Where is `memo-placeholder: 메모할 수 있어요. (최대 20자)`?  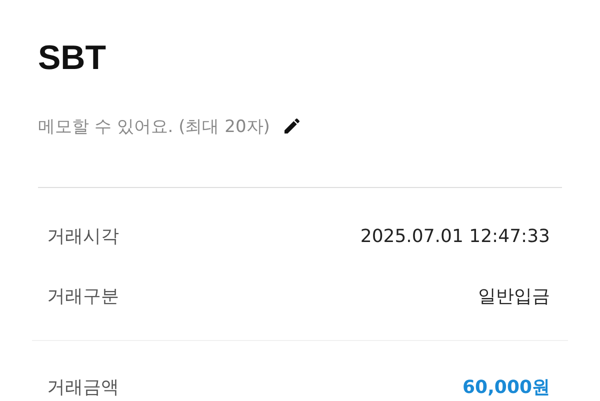 memo-placeholder: 메모할 수 있어요. (최대 20자) is located at coordinates (154, 126).